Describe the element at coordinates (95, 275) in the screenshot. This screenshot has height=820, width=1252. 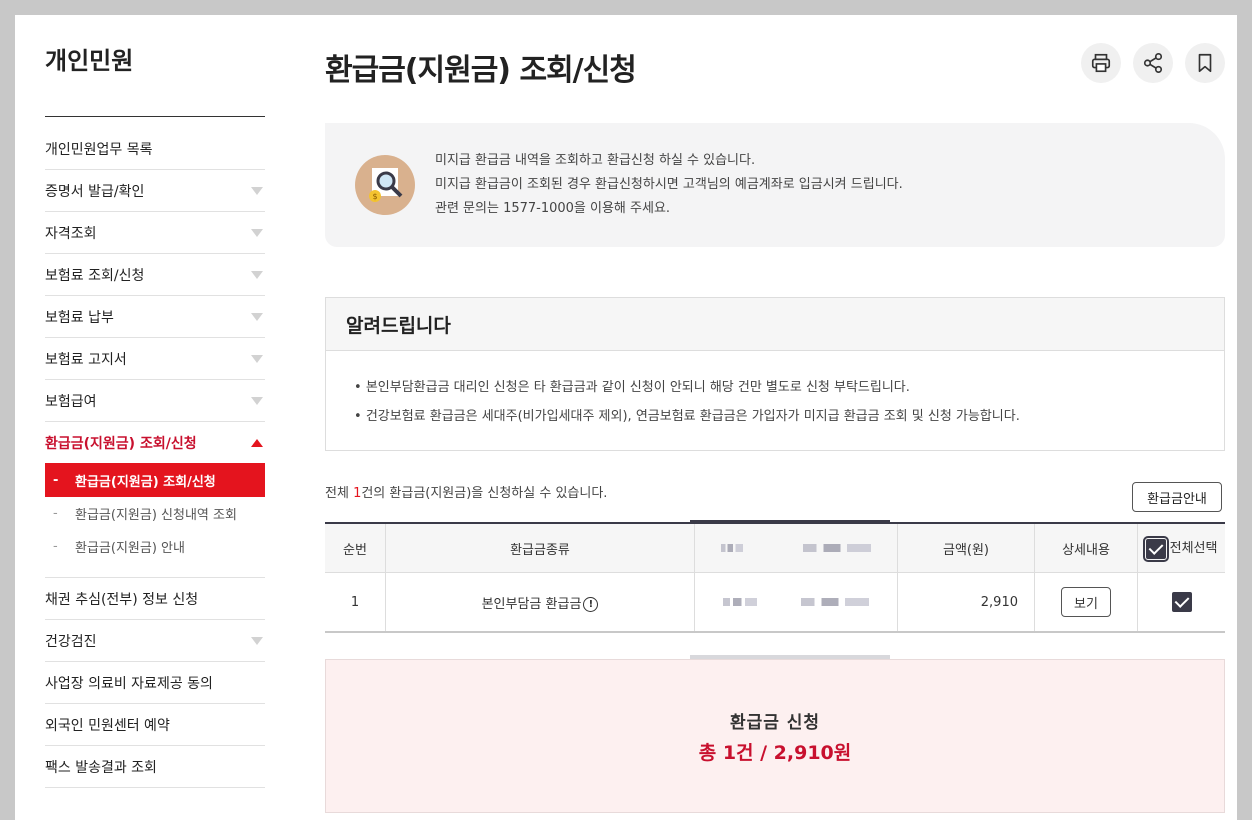
I see `sidebar-item-label: 보험료 조회/신청` at that location.